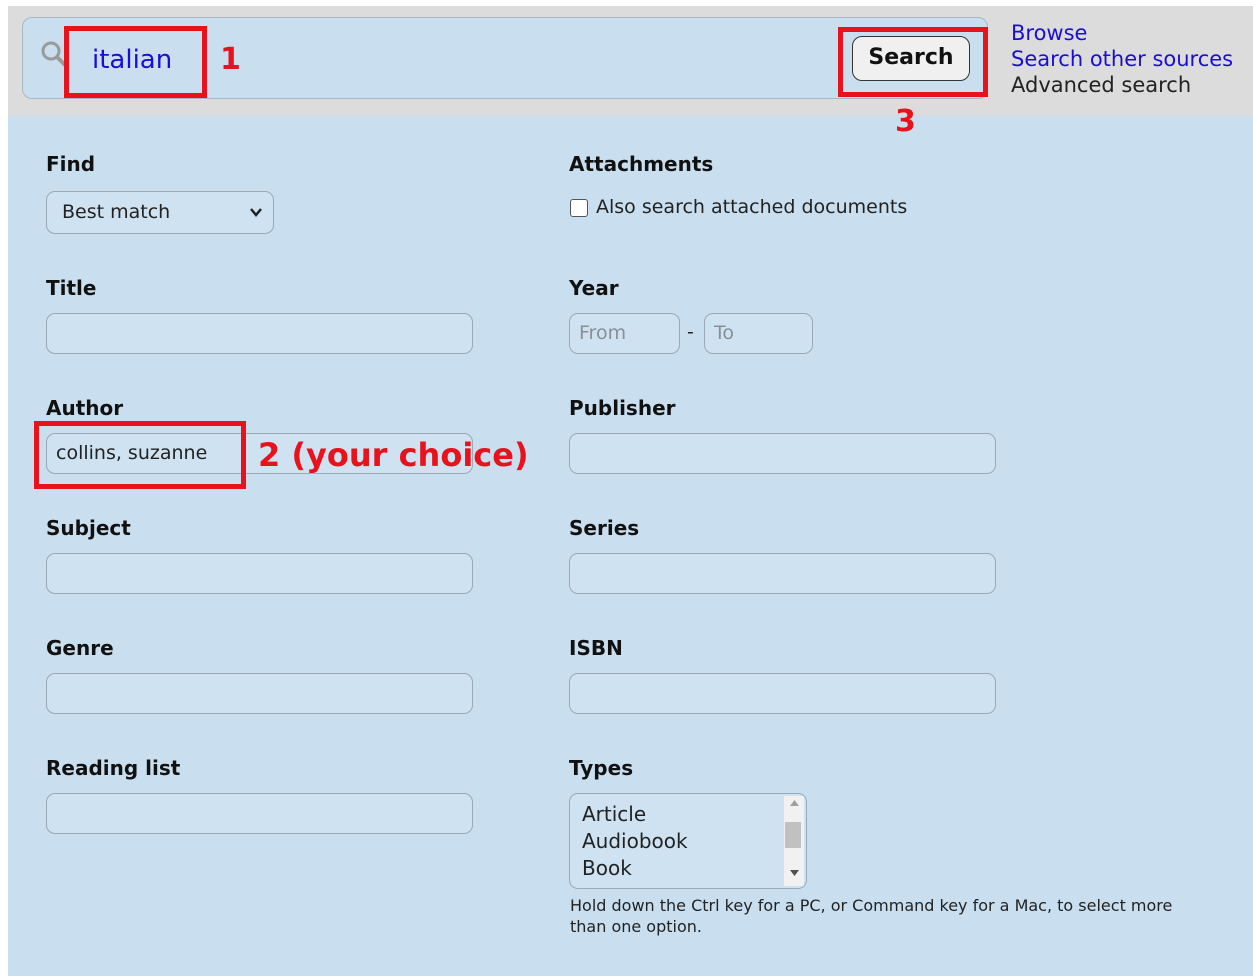  I want to click on title-input, so click(259, 333).